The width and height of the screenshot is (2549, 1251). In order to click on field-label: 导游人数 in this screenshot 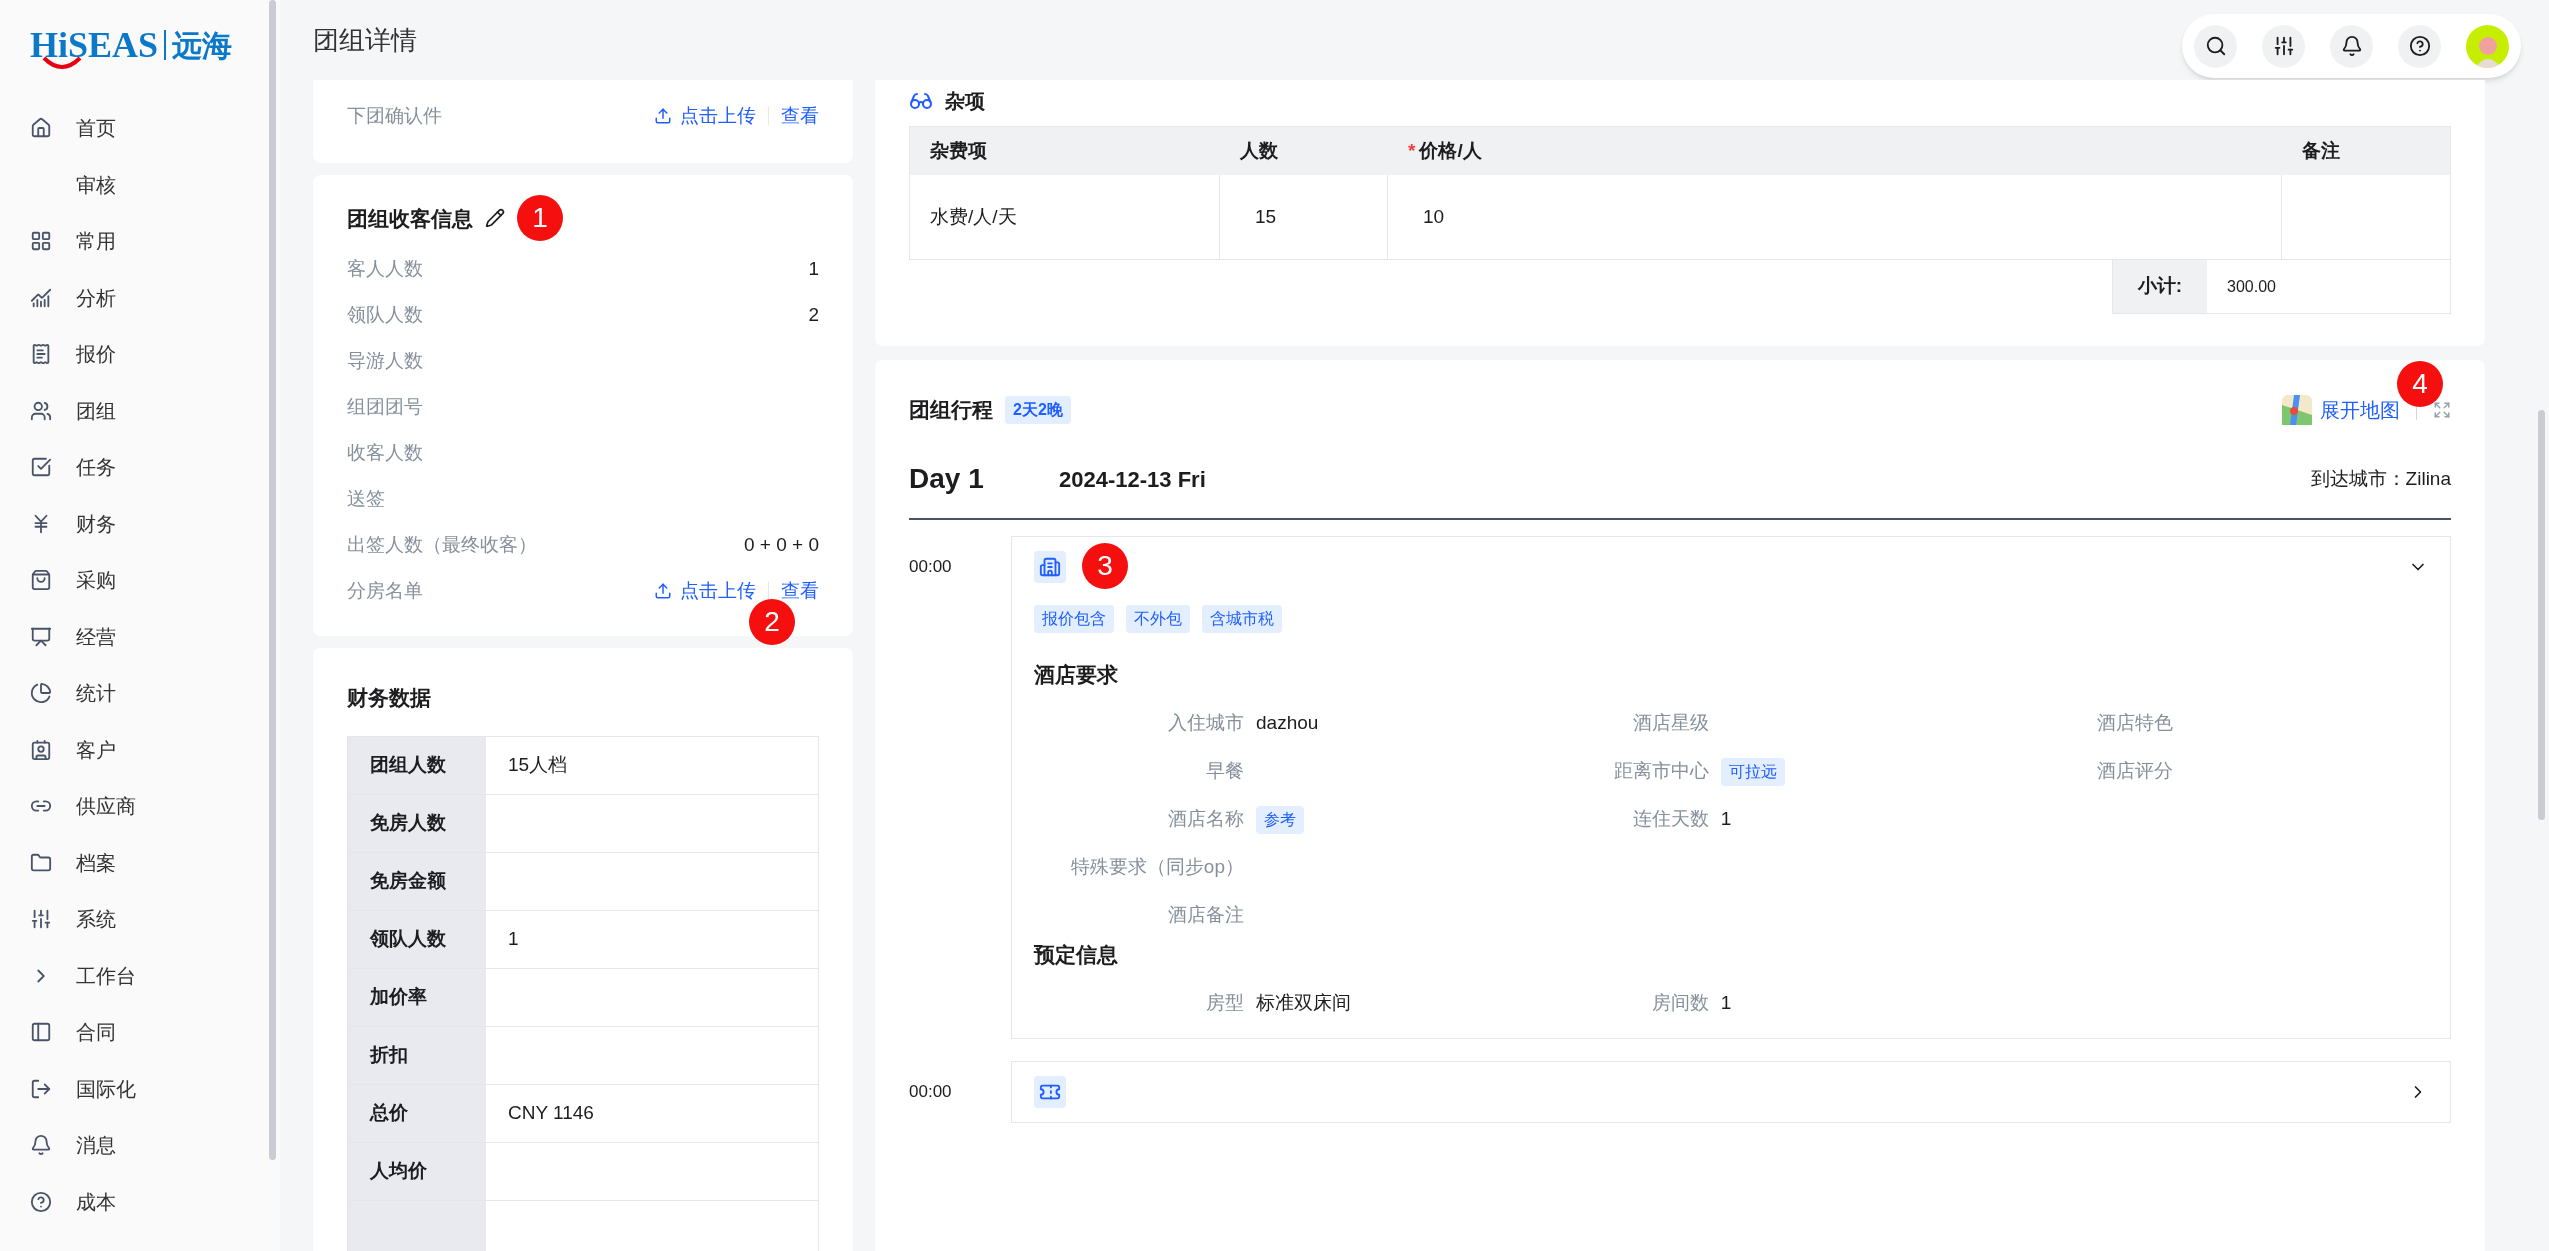, I will do `click(385, 360)`.